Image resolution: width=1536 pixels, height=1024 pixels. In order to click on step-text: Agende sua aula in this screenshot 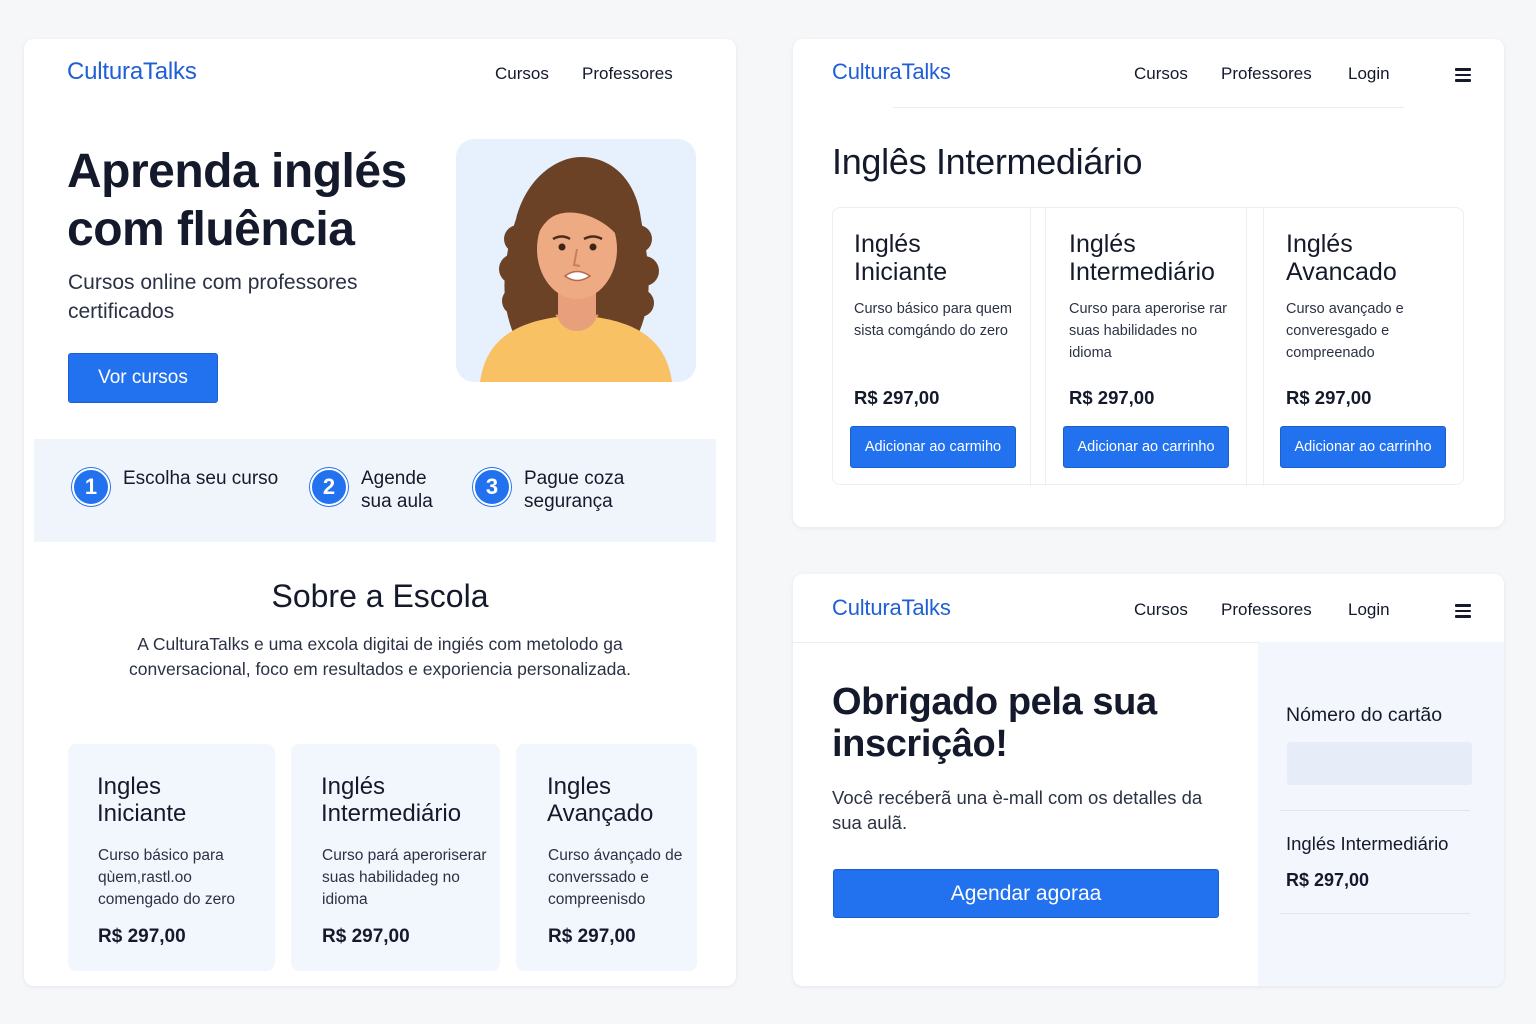, I will do `click(397, 490)`.